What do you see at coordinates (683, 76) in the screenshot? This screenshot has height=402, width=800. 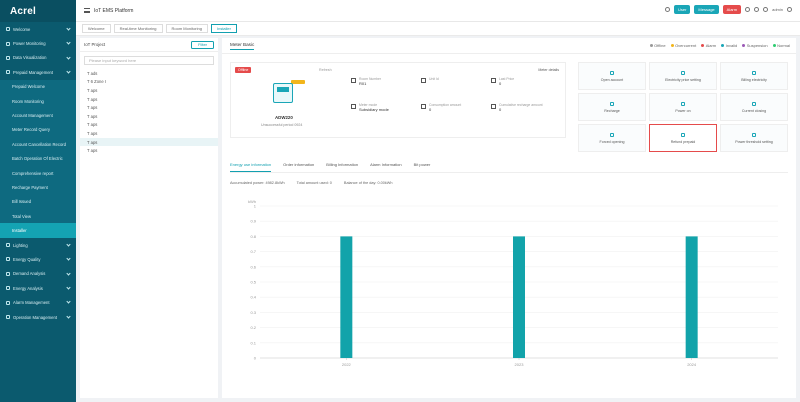 I see `operation-button: Electricity price setting` at bounding box center [683, 76].